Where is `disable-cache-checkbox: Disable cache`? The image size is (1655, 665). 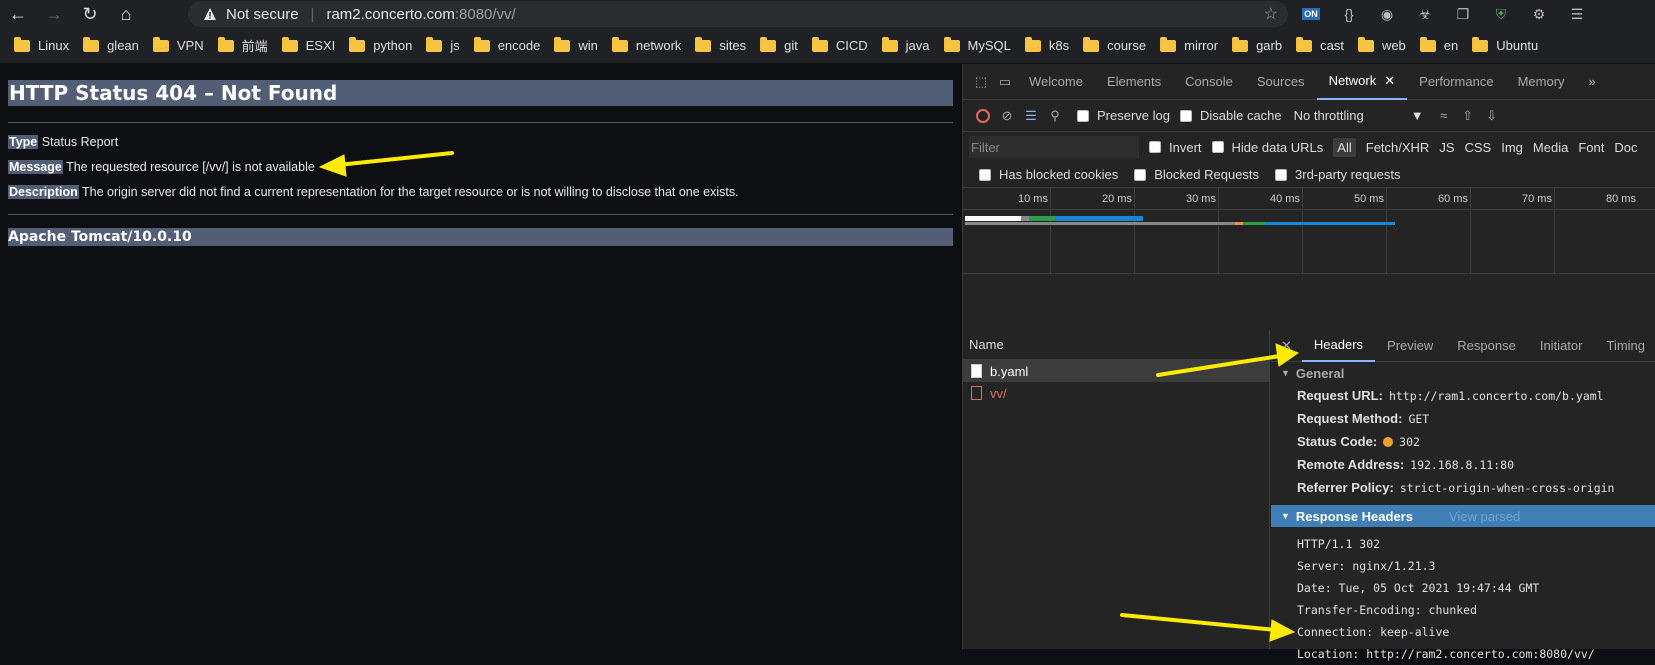
disable-cache-checkbox: Disable cache is located at coordinates (1230, 115).